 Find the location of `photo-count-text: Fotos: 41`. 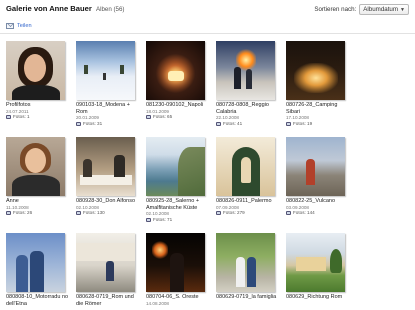

photo-count-text: Fotos: 41 is located at coordinates (233, 123).